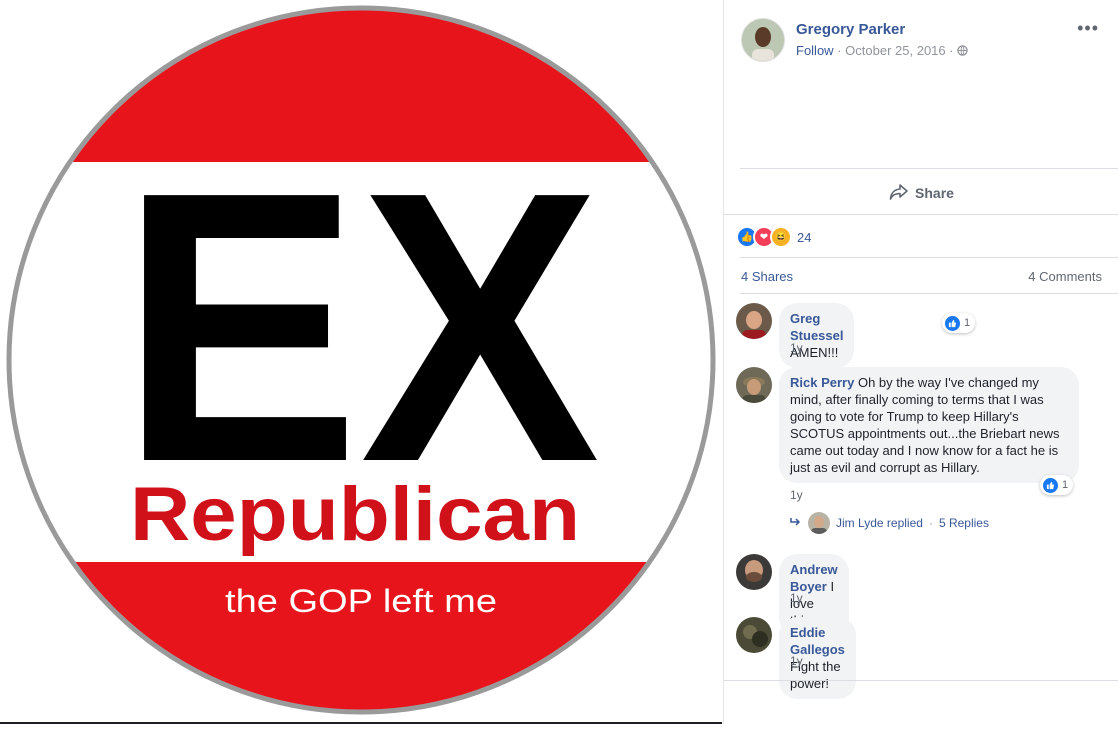 Image resolution: width=1118 pixels, height=729 pixels. I want to click on commenter-name: Greg Stuessel, so click(816, 327).